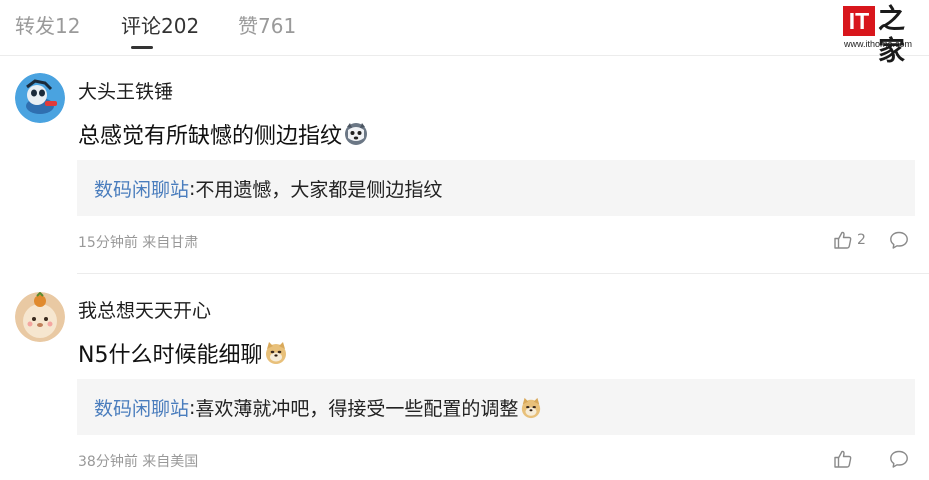 The width and height of the screenshot is (929, 480). I want to click on like-button: 2, so click(850, 240).